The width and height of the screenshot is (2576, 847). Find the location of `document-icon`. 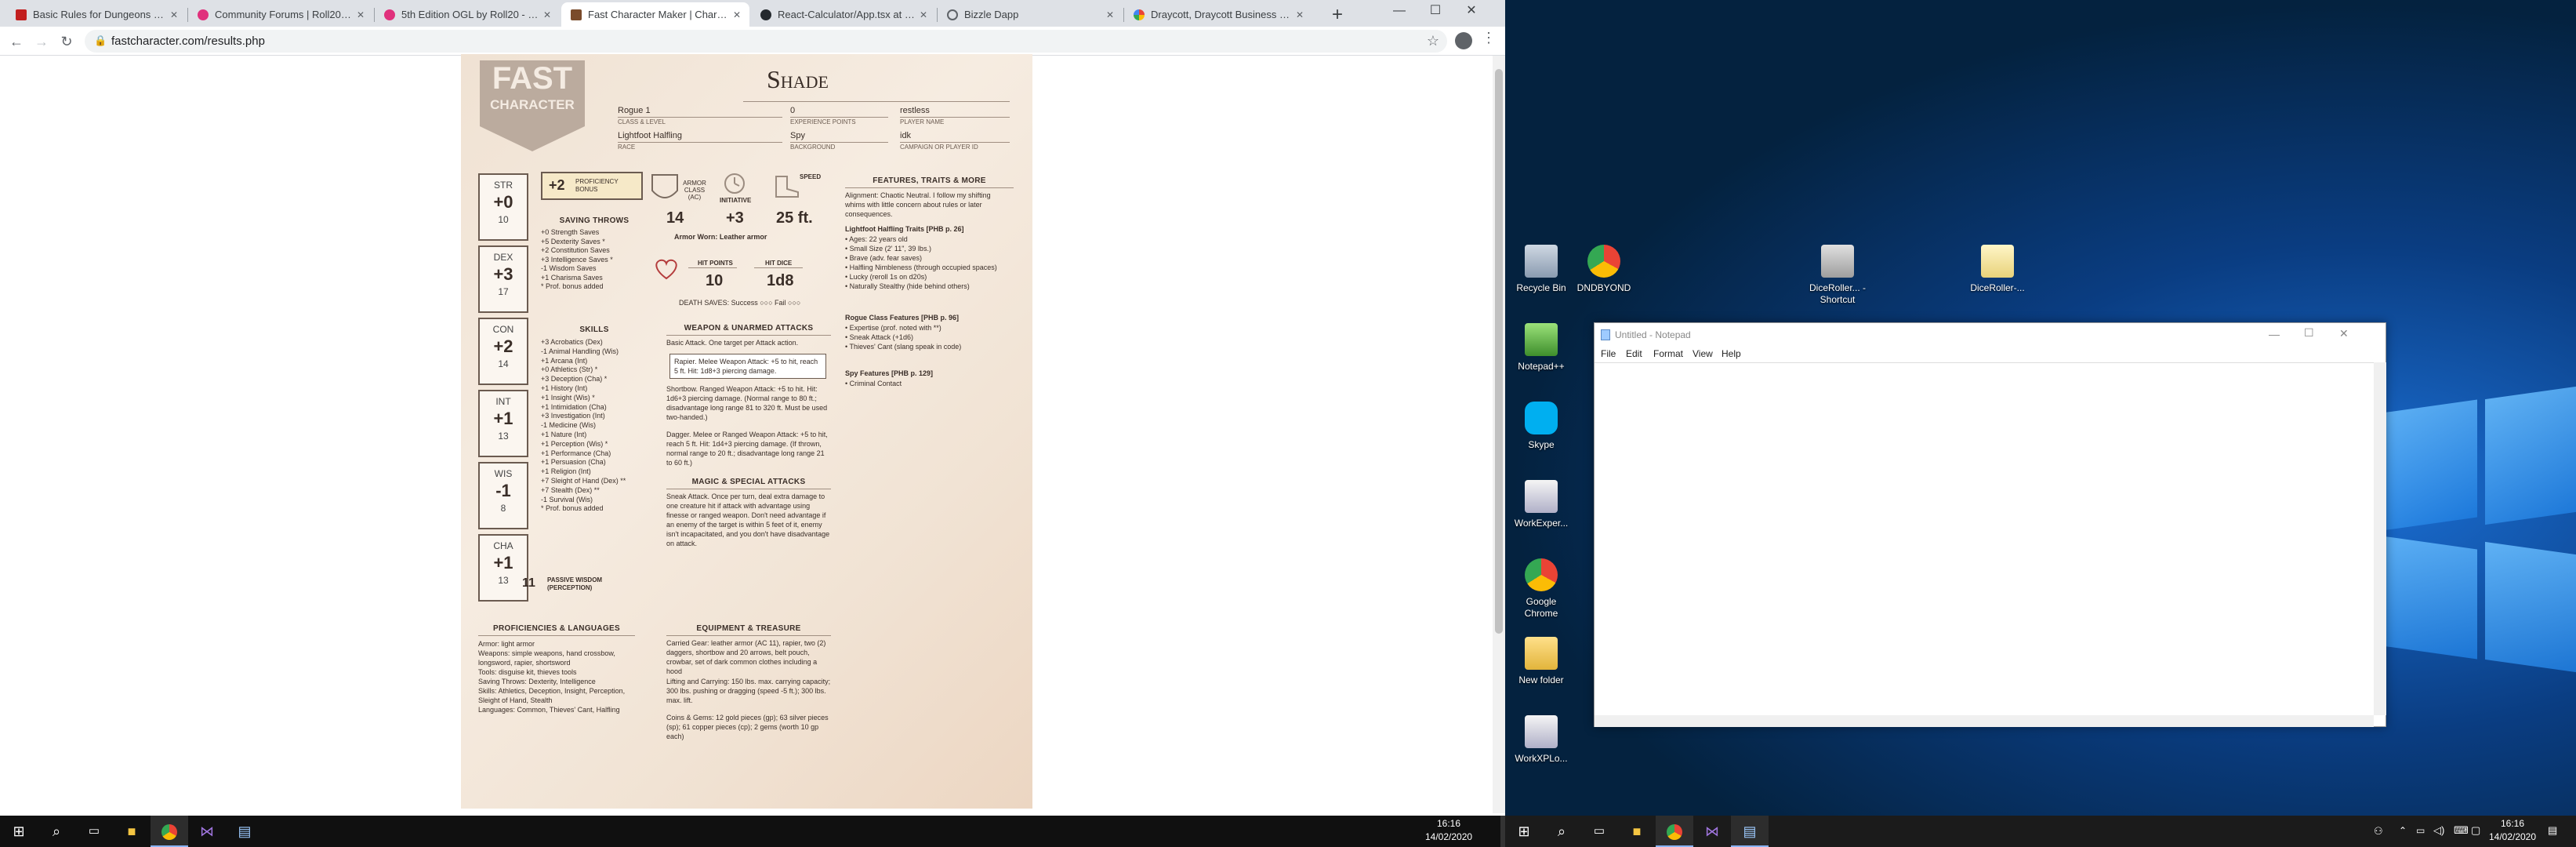

document-icon is located at coordinates (1998, 261).